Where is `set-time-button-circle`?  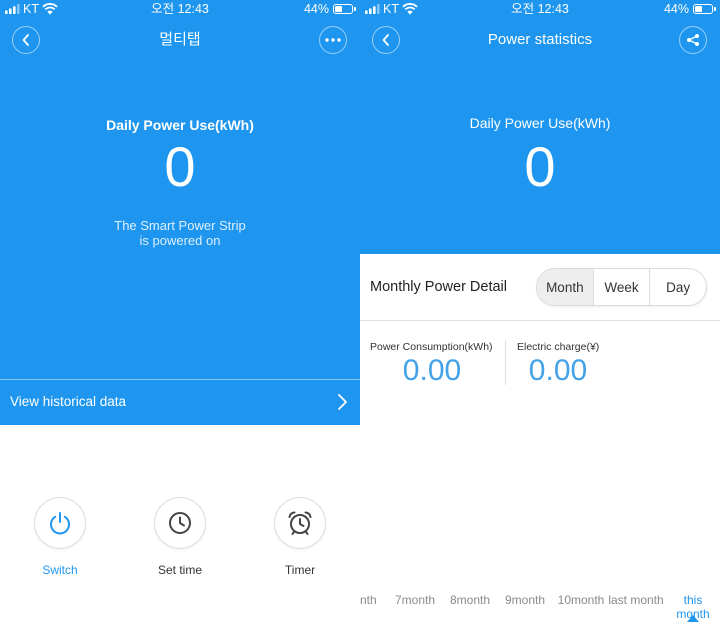
set-time-button-circle is located at coordinates (180, 523).